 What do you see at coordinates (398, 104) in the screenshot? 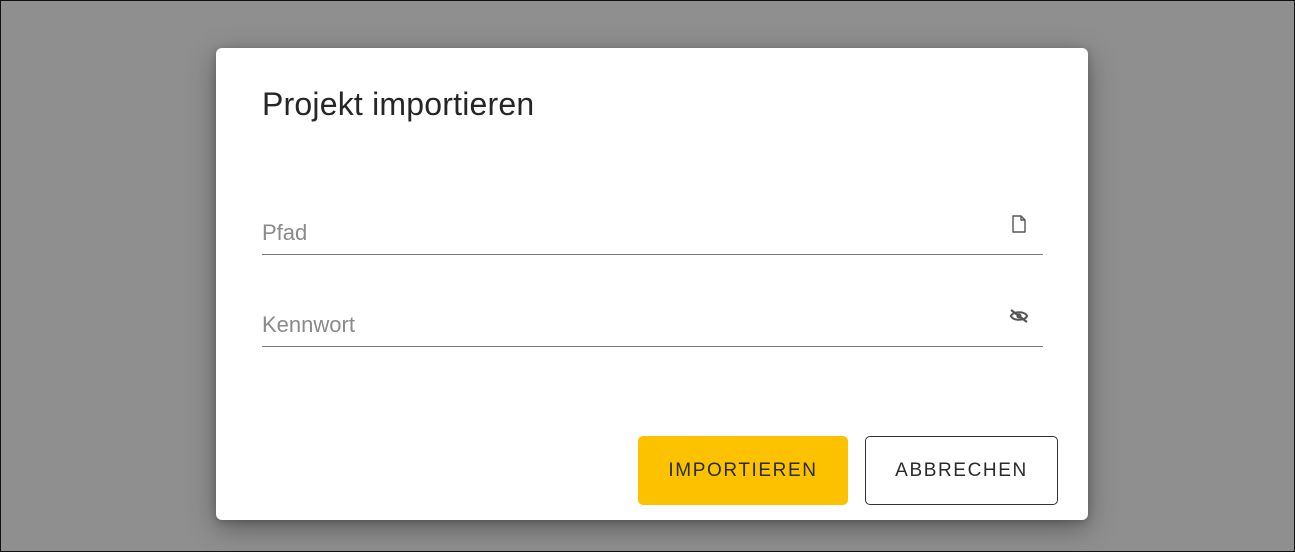
I see `dialog-title: Projekt importieren` at bounding box center [398, 104].